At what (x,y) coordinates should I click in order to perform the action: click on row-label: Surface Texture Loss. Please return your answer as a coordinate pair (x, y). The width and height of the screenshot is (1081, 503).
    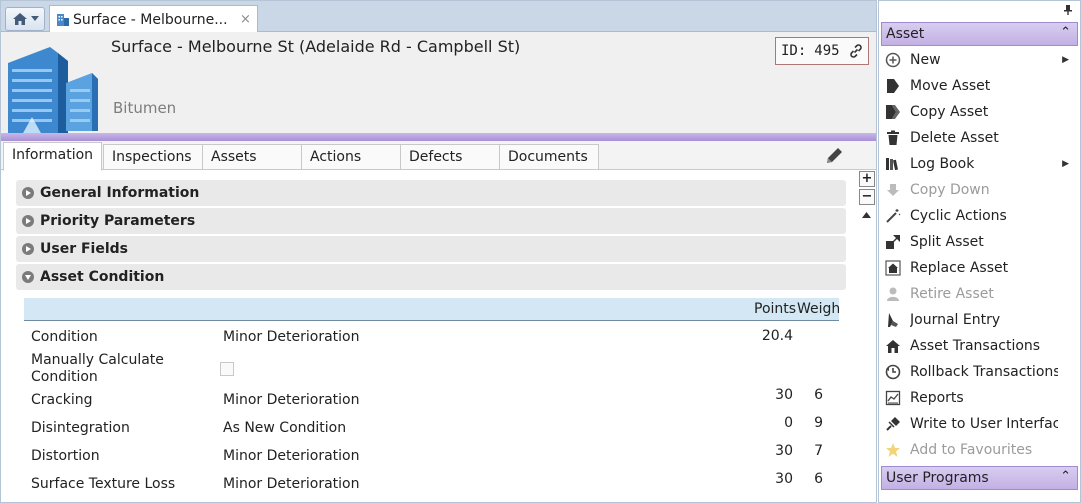
    Looking at the image, I should click on (103, 484).